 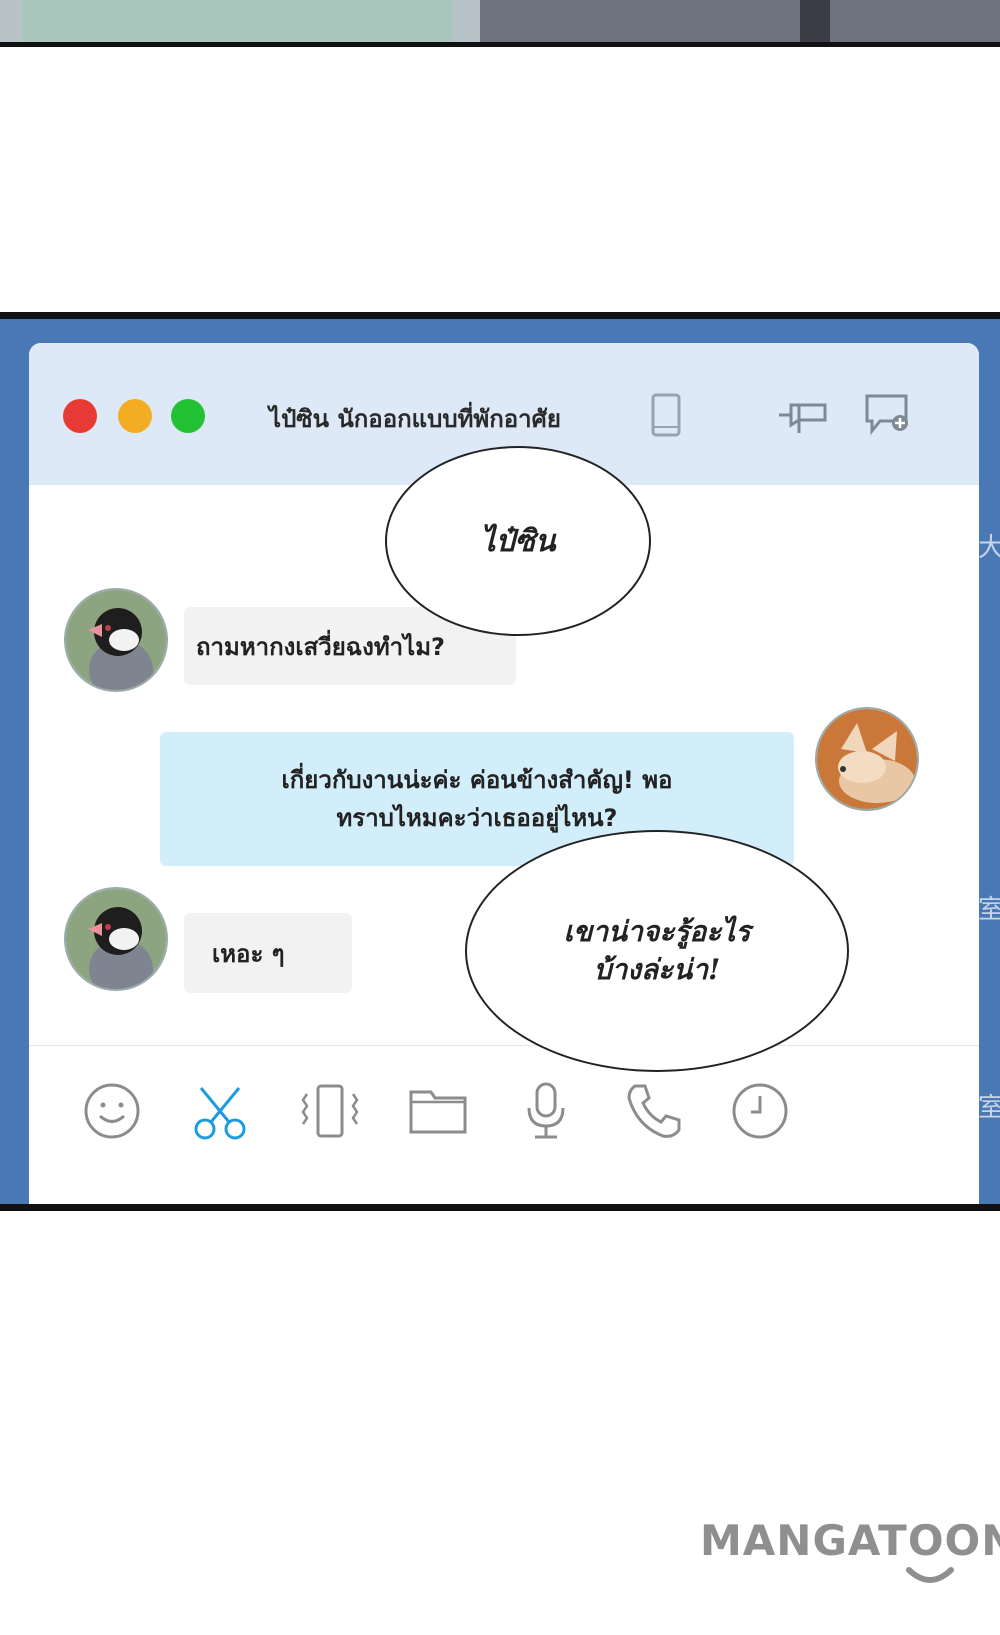 What do you see at coordinates (657, 931) in the screenshot?
I see `speech-text-line1: เขาน่าจะรู้อะไร` at bounding box center [657, 931].